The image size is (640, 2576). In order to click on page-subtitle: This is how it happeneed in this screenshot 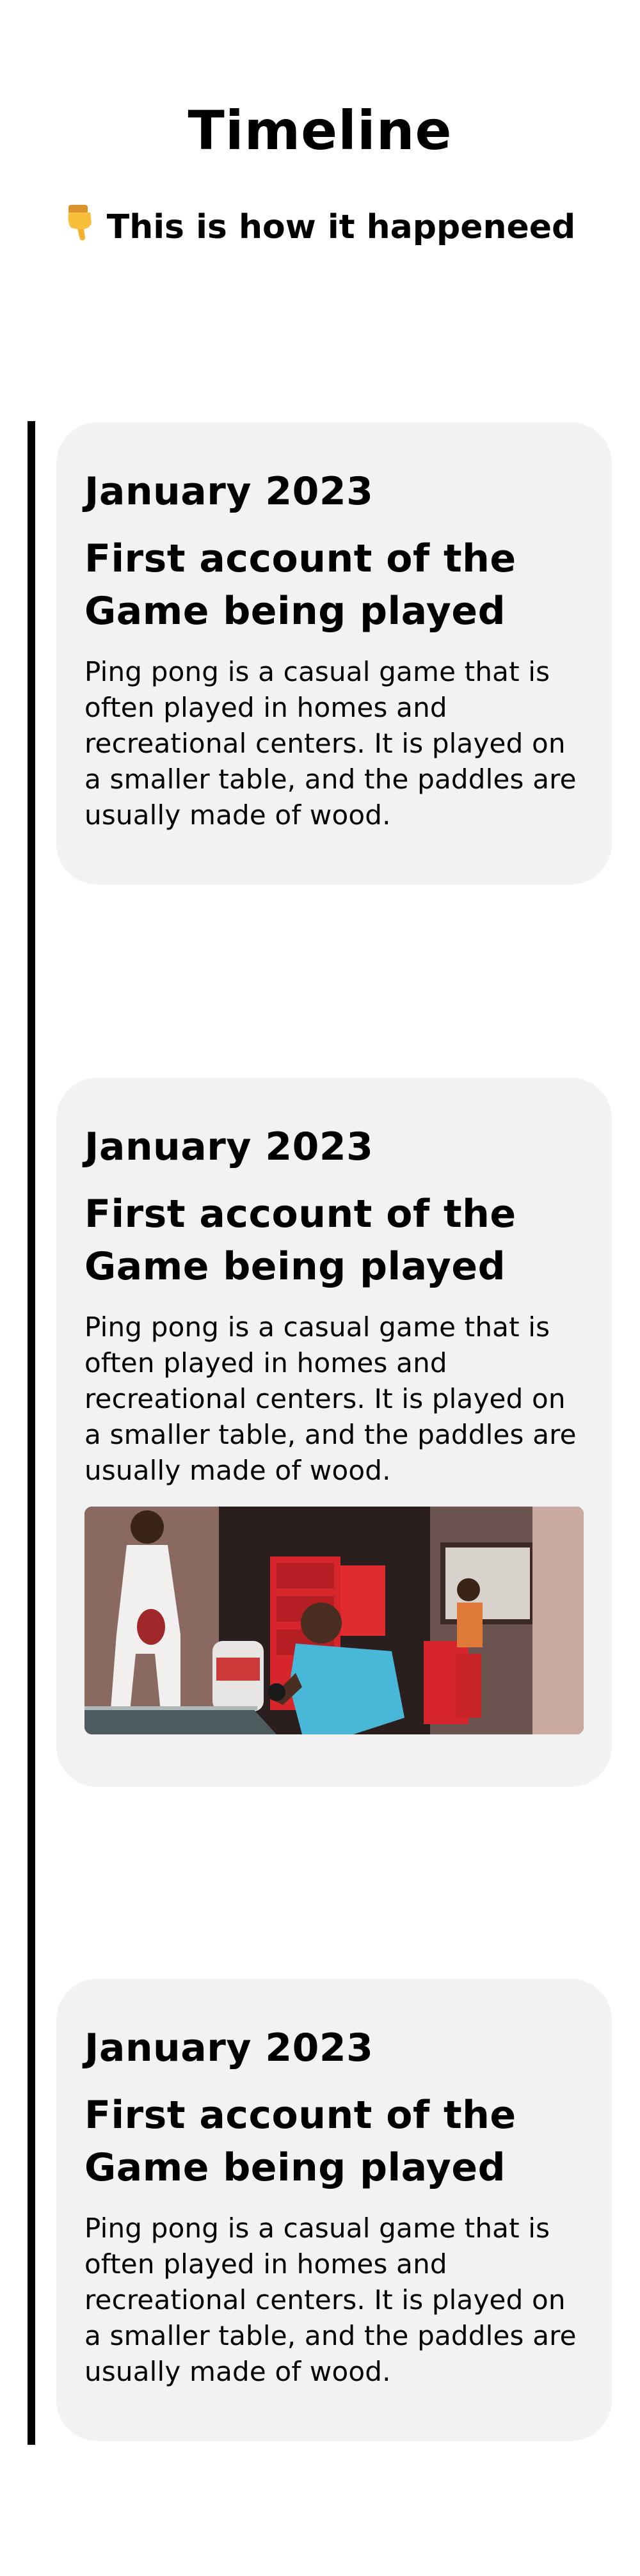, I will do `click(320, 227)`.